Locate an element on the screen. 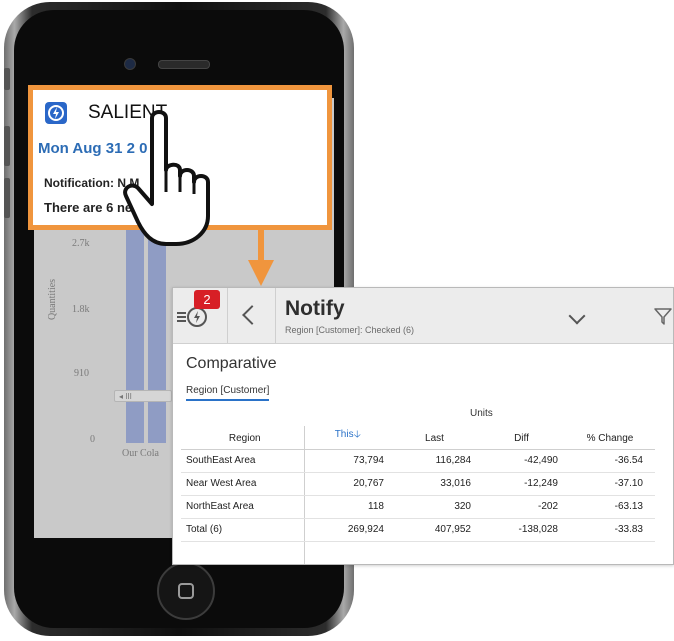 This screenshot has width=674, height=641. home-button is located at coordinates (186, 591).